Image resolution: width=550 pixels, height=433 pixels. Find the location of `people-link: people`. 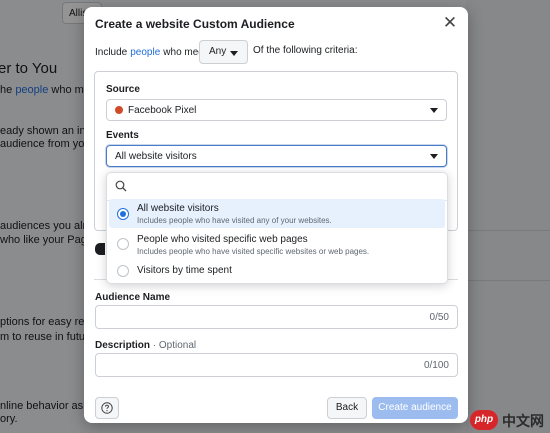

people-link: people is located at coordinates (145, 52).